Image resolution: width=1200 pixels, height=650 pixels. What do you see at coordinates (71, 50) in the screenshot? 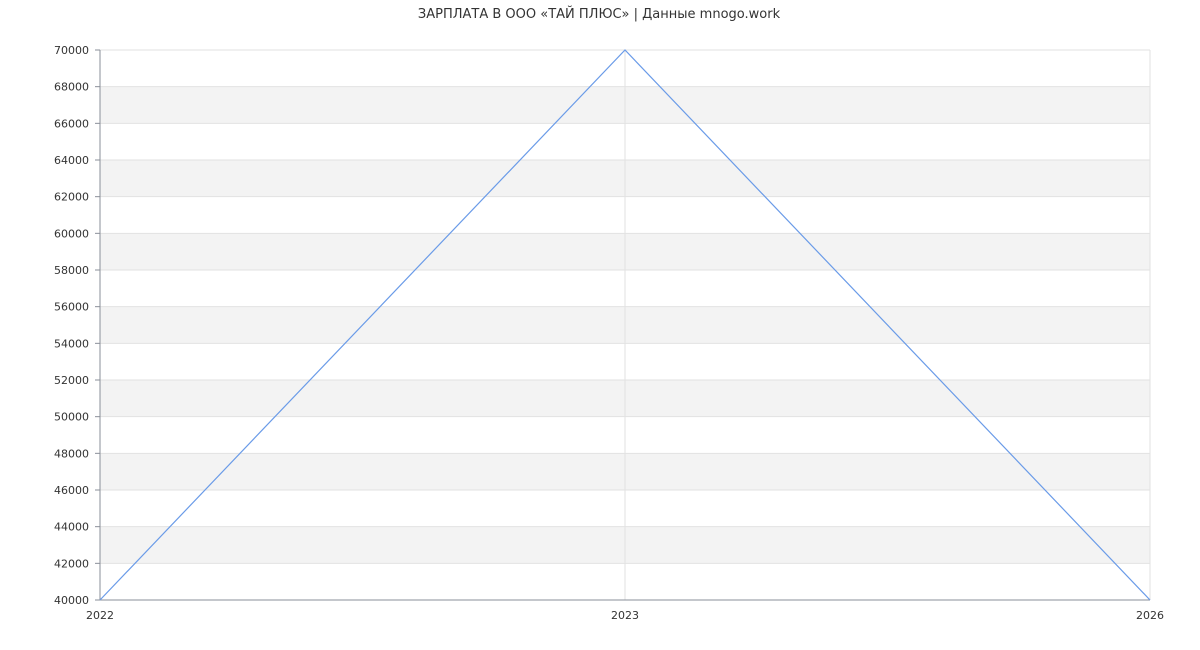
I see `y-tick-label: 70000` at bounding box center [71, 50].